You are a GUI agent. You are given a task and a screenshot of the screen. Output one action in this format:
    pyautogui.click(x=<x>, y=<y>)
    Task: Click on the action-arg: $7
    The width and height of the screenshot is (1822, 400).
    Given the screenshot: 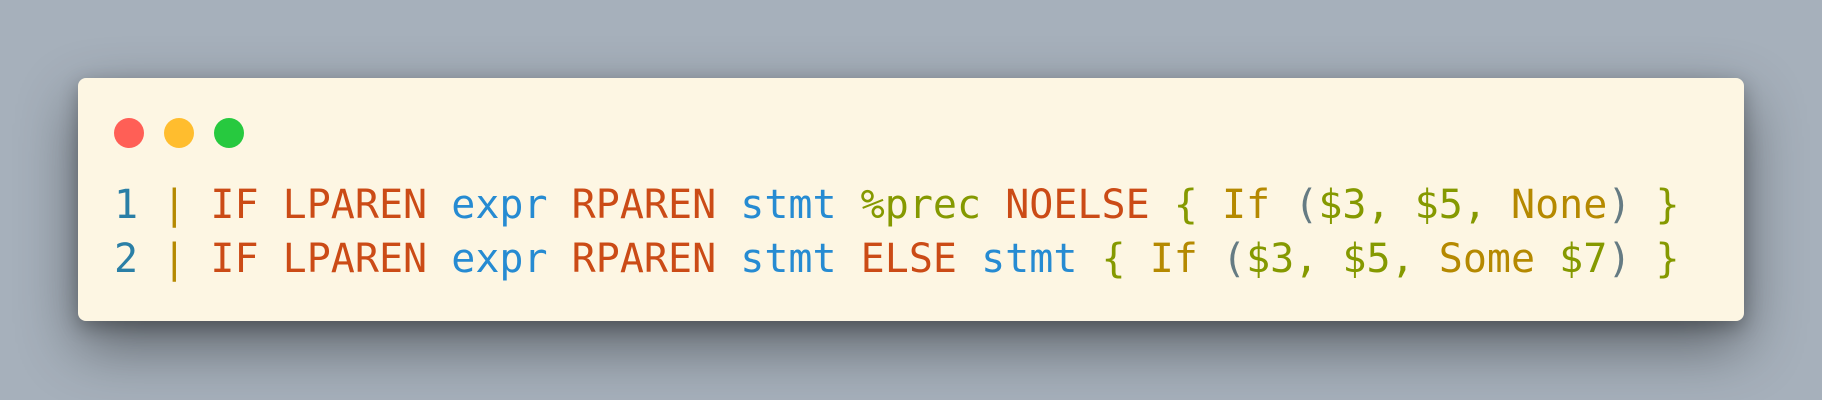 What is the action you would take?
    pyautogui.click(x=1583, y=259)
    